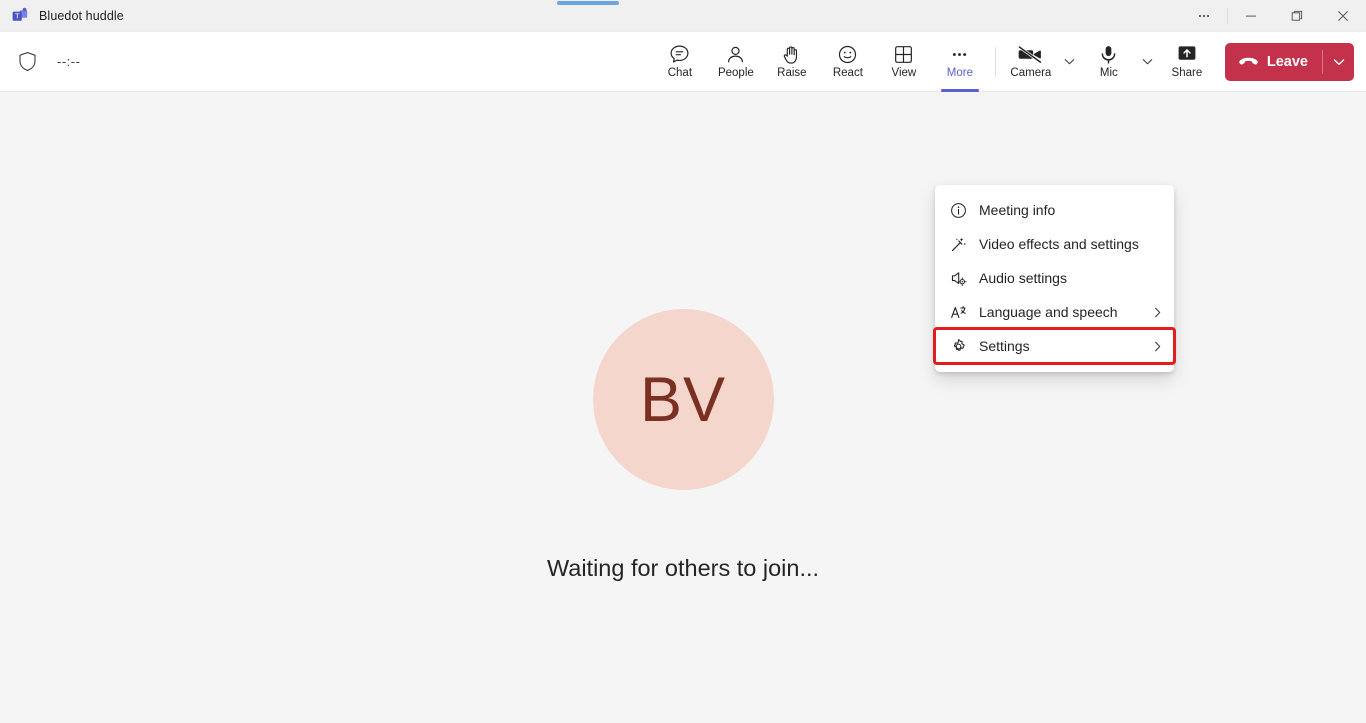  I want to click on menu-item-label: Language and speech, so click(1048, 312).